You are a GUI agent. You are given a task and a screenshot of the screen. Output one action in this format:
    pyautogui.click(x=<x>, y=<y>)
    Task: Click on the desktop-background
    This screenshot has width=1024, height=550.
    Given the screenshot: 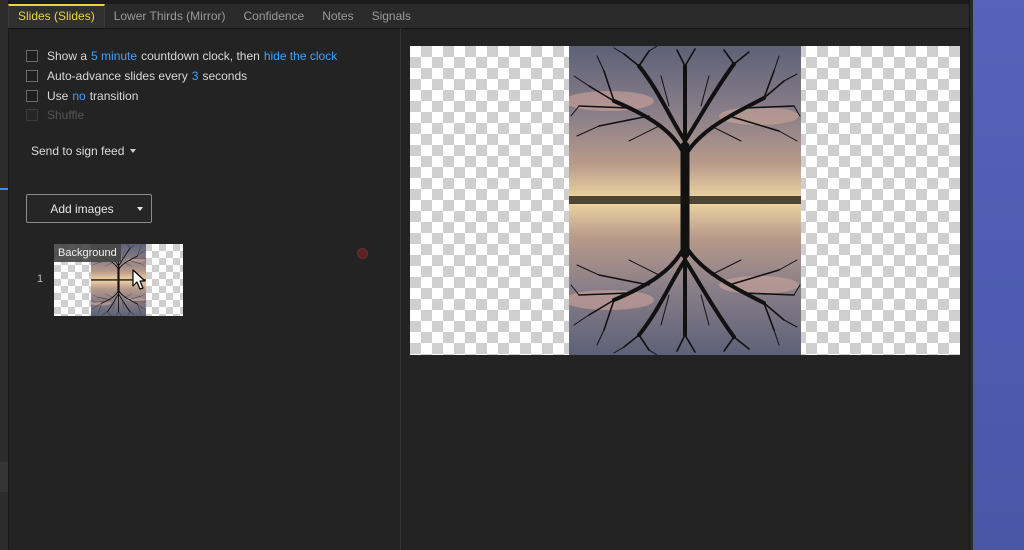 What is the action you would take?
    pyautogui.click(x=996, y=275)
    